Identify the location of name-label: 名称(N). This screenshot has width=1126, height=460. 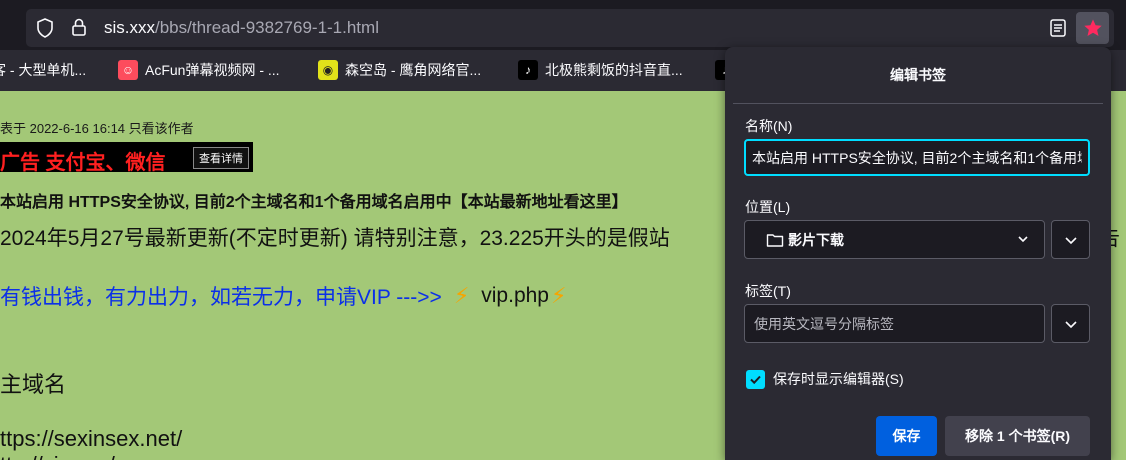
(769, 126).